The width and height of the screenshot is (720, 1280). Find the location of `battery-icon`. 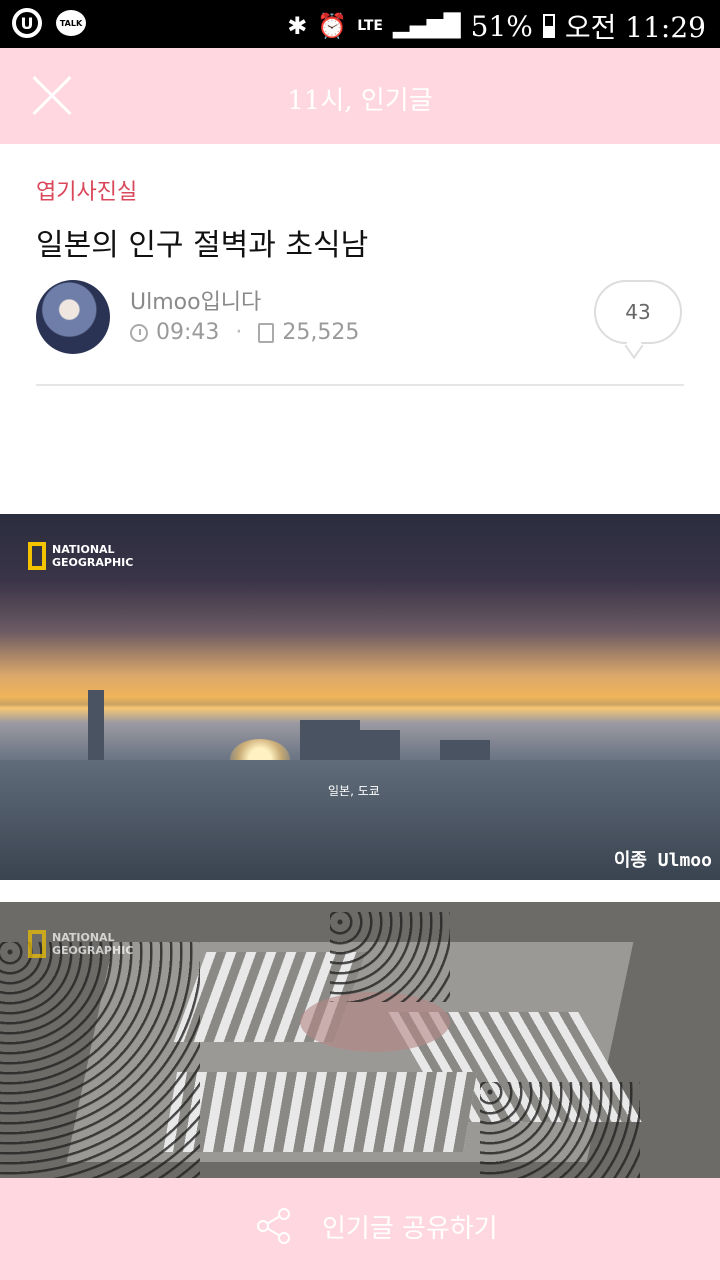

battery-icon is located at coordinates (548, 26).